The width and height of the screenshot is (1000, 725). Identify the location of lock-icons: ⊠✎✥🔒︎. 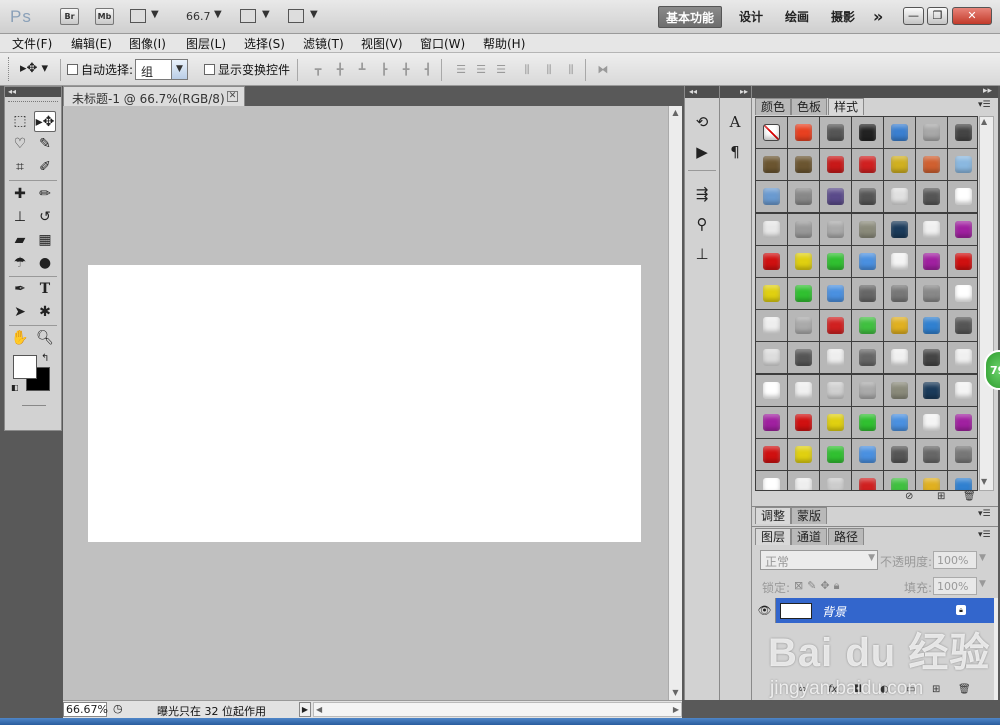
(819, 586).